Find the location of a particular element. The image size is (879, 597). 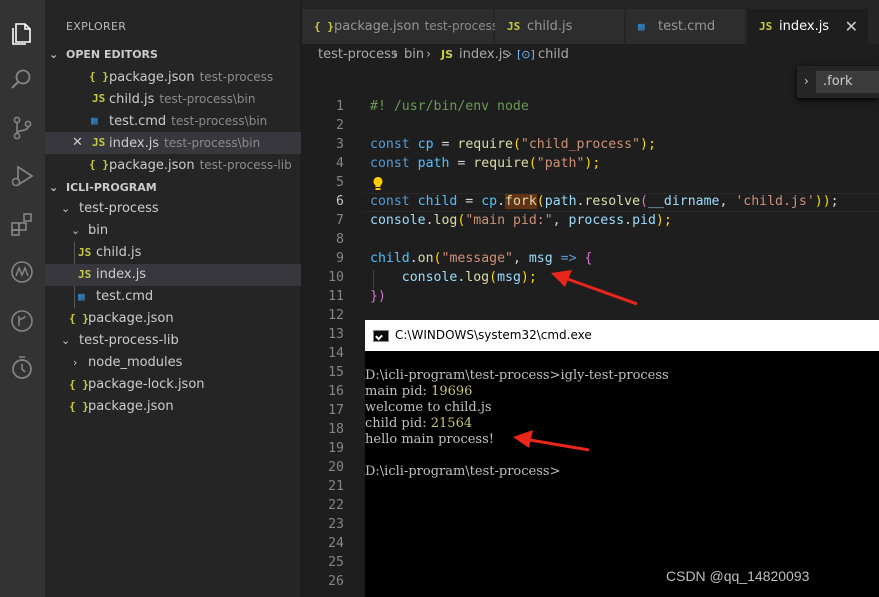

file-name: index.js is located at coordinates (121, 274).